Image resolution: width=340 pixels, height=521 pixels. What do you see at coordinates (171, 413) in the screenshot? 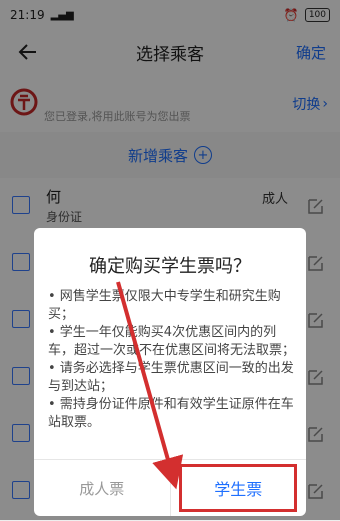
I see `dialog-bullet: • 需持身份证件原件和有效学生证原件在车站取票。` at bounding box center [171, 413].